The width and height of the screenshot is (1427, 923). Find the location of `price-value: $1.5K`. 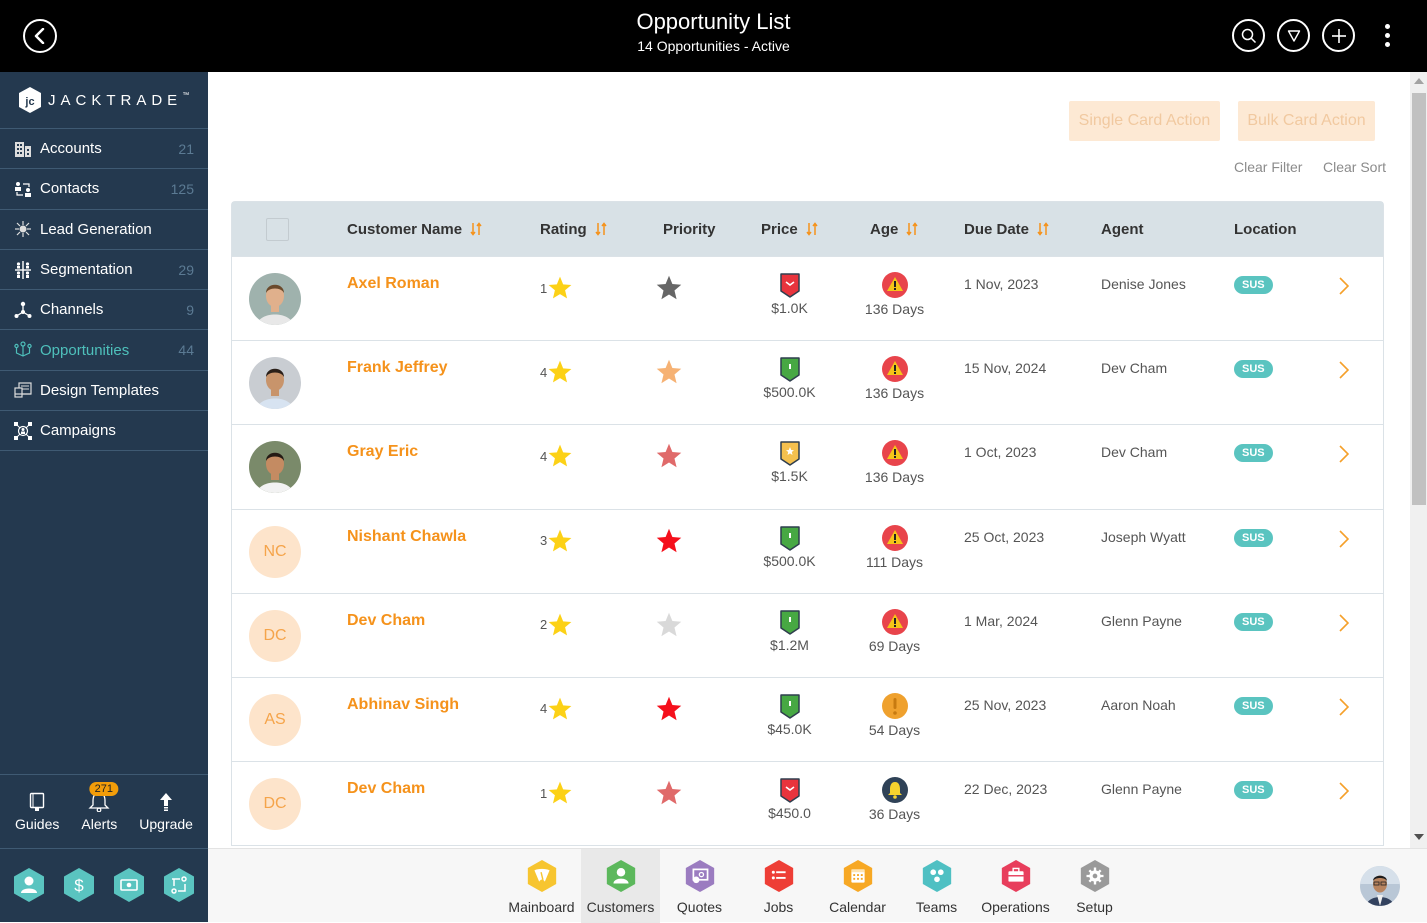

price-value: $1.5K is located at coordinates (789, 476).